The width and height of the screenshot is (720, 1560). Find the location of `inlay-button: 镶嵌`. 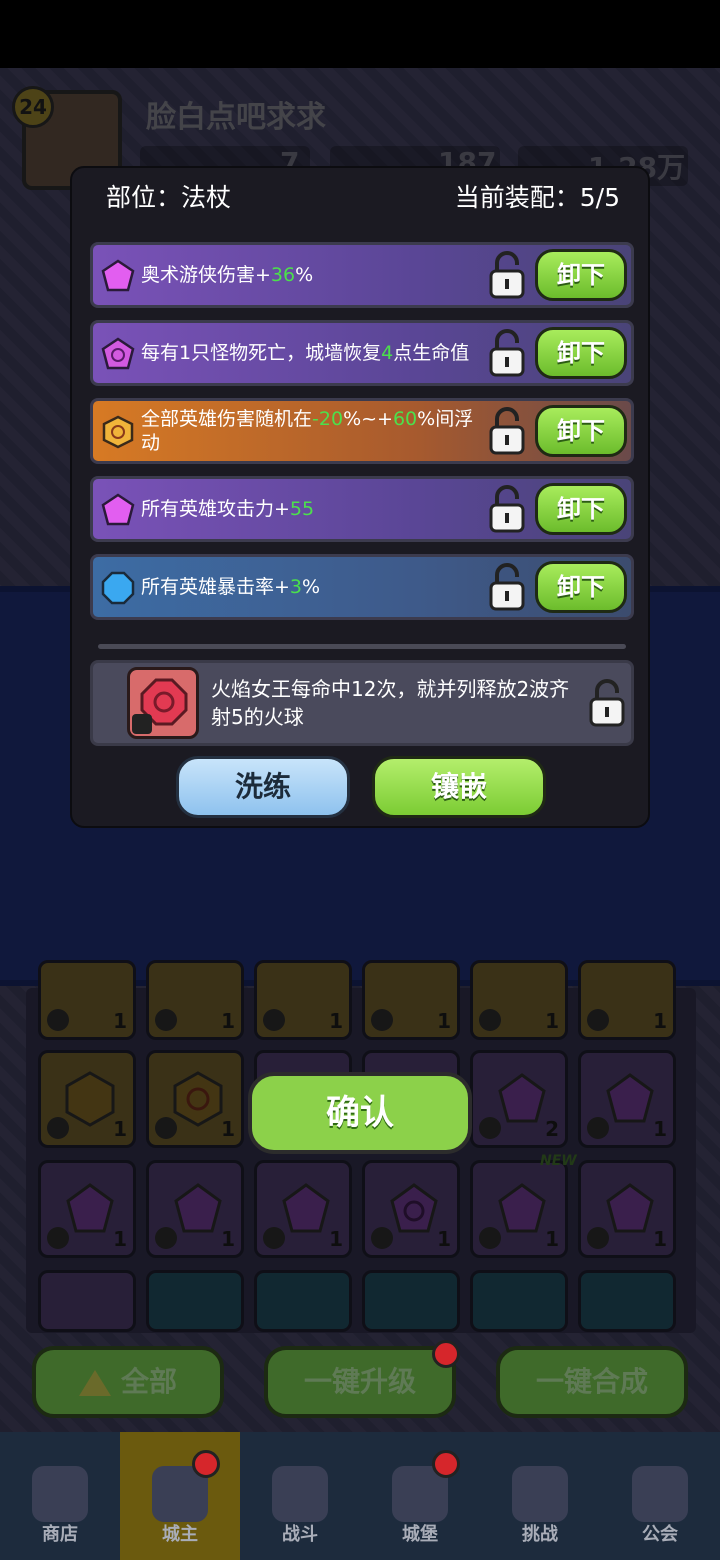

inlay-button: 镶嵌 is located at coordinates (459, 787).